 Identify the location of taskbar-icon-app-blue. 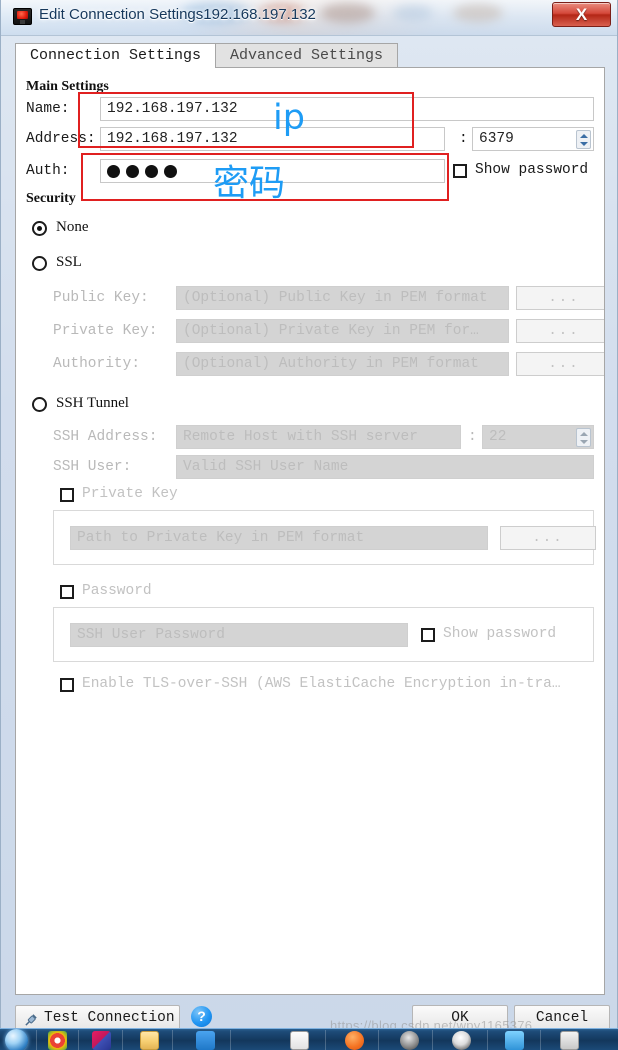
(205, 1040).